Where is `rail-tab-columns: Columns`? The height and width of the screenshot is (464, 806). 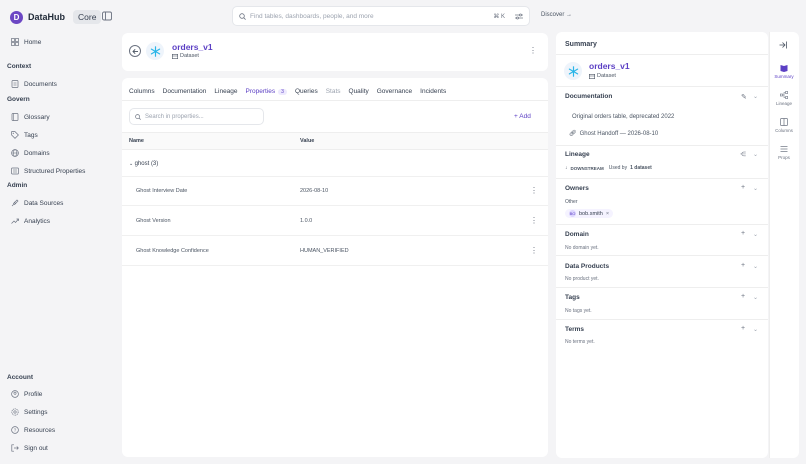
rail-tab-columns: Columns is located at coordinates (784, 125).